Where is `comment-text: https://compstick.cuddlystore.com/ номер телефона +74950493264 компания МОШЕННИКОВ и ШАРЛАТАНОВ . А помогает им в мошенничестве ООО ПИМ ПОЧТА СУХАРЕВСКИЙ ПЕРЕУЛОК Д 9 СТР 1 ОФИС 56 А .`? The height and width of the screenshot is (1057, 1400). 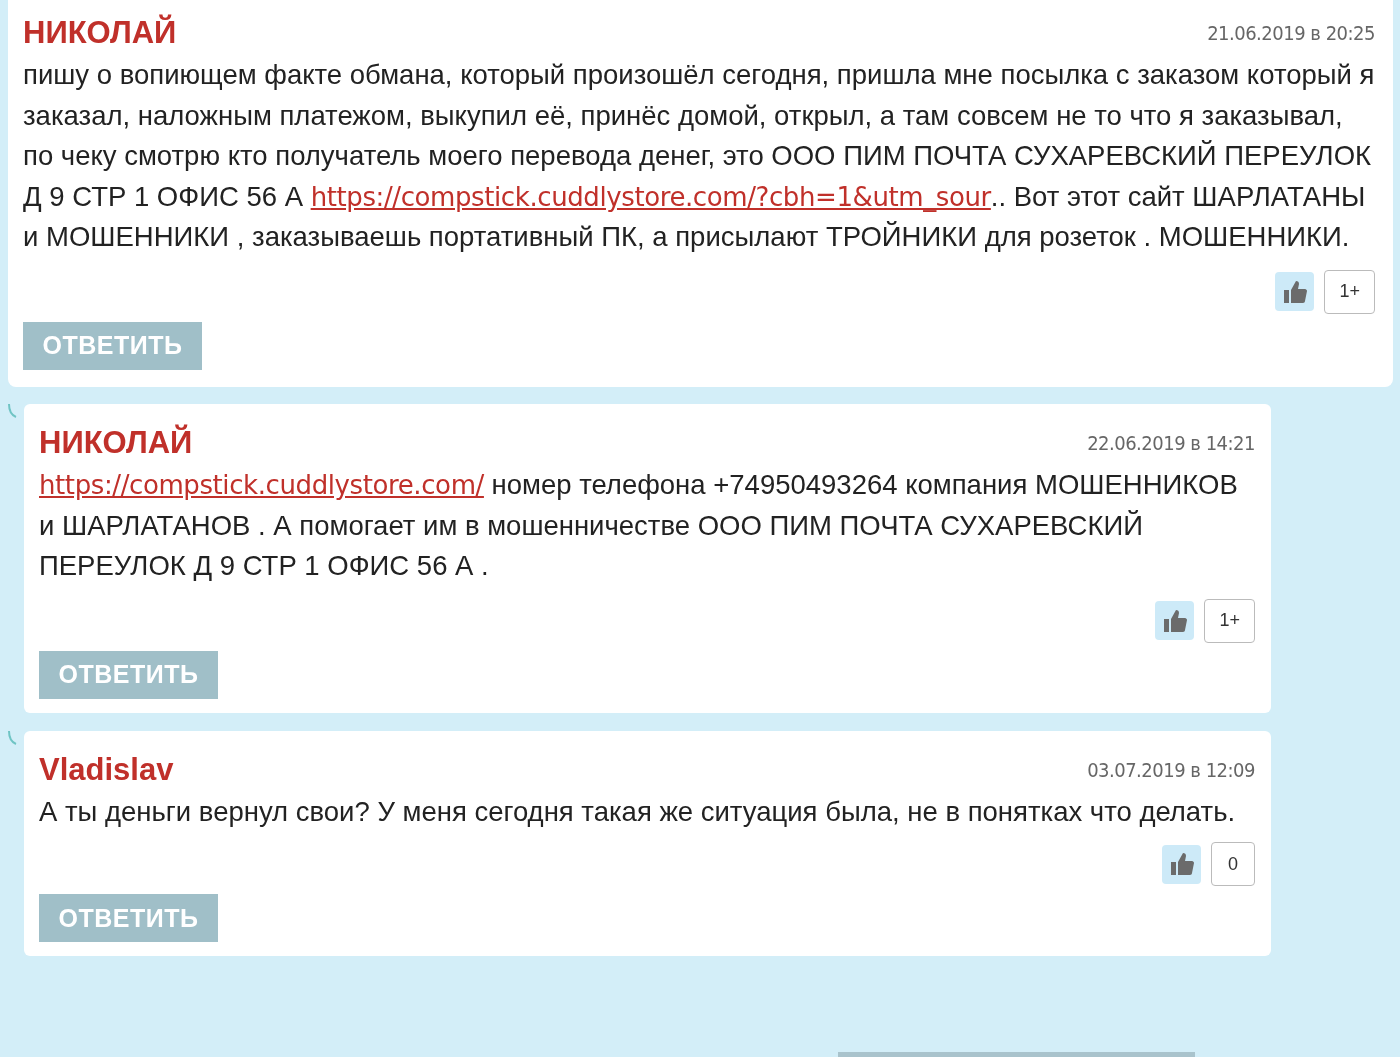 comment-text: https://compstick.cuddlystore.com/ номер телефона +74950493264 компания МОШЕННИКОВ и ШАРЛАТАНОВ . А помогает им в мошенничестве ООО ПИМ ПОЧТА СУХАРЕВСКИЙ ПЕРЕУЛОК Д 9 СТР 1 ОФИС 56 А . is located at coordinates (639, 525).